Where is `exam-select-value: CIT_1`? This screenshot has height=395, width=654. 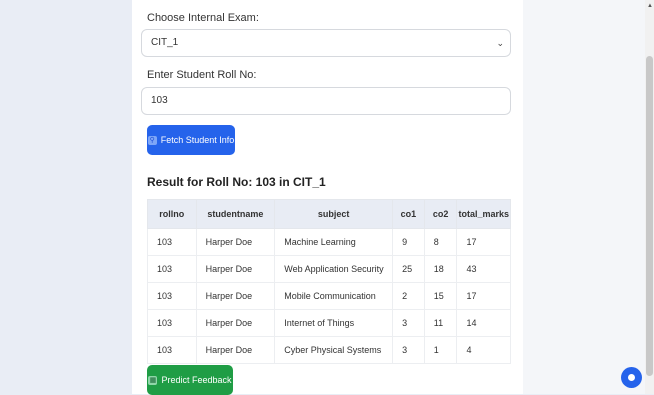
exam-select-value: CIT_1 is located at coordinates (165, 42).